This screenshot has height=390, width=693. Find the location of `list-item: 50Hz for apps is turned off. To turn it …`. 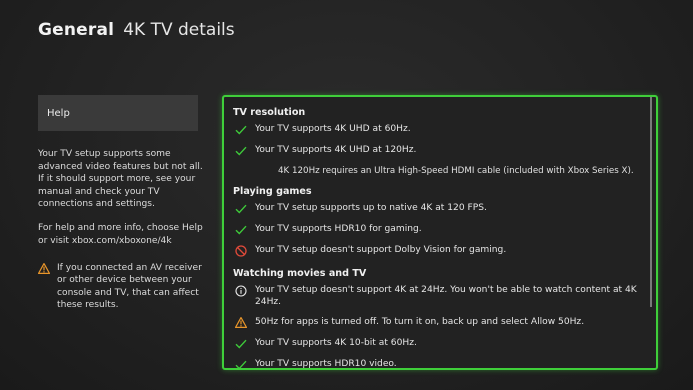

list-item: 50Hz for apps is turned off. To turn it … is located at coordinates (437, 322).